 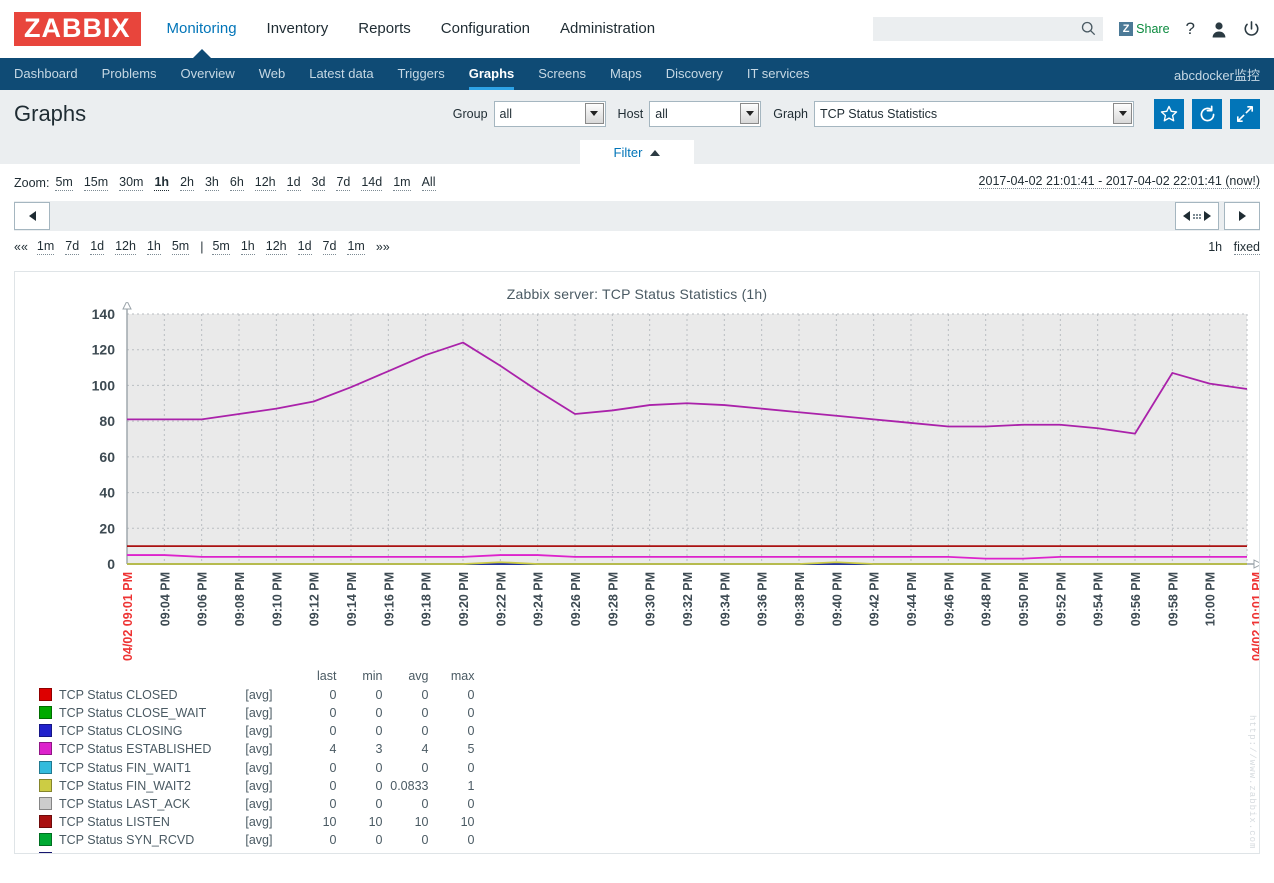 What do you see at coordinates (258, 841) in the screenshot?
I see `legend-row: TCP Status SYN_RCVD [avg] 0 0 0 0` at bounding box center [258, 841].